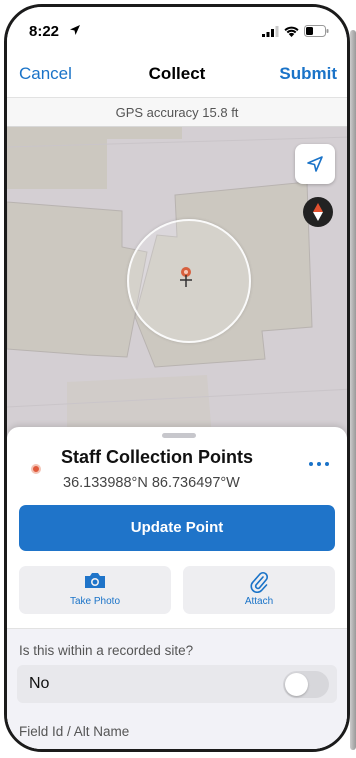 The height and width of the screenshot is (758, 356). I want to click on current-location-button, so click(315, 164).